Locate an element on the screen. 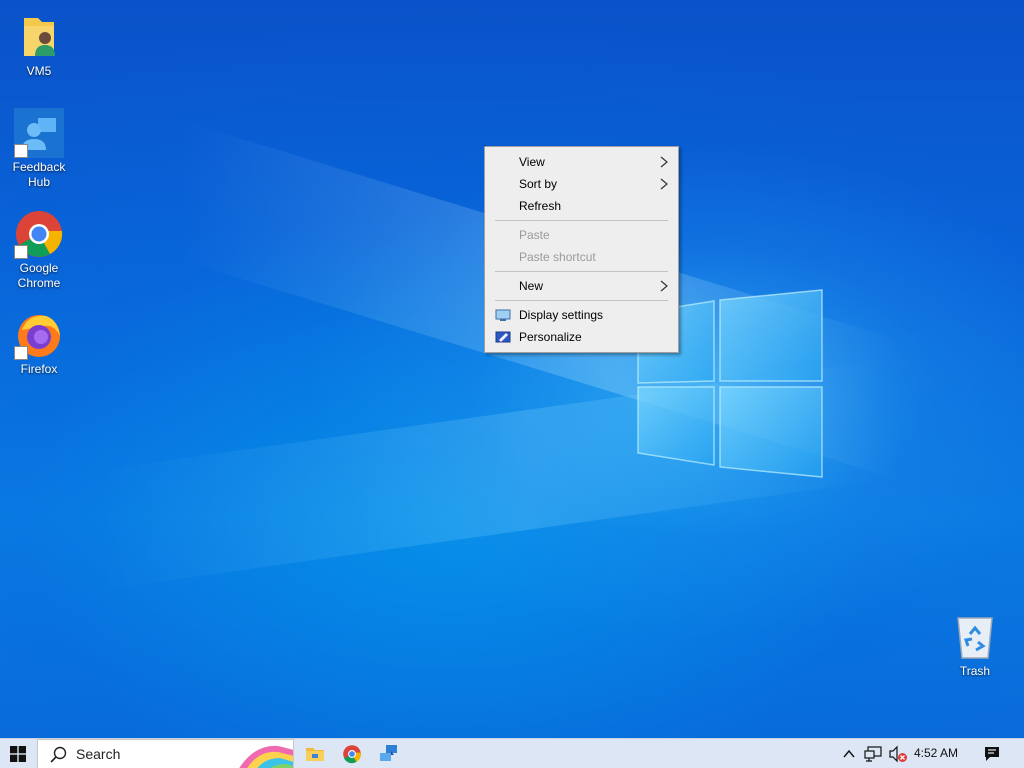  menu-item-sort-by: Sort by is located at coordinates (581, 184).